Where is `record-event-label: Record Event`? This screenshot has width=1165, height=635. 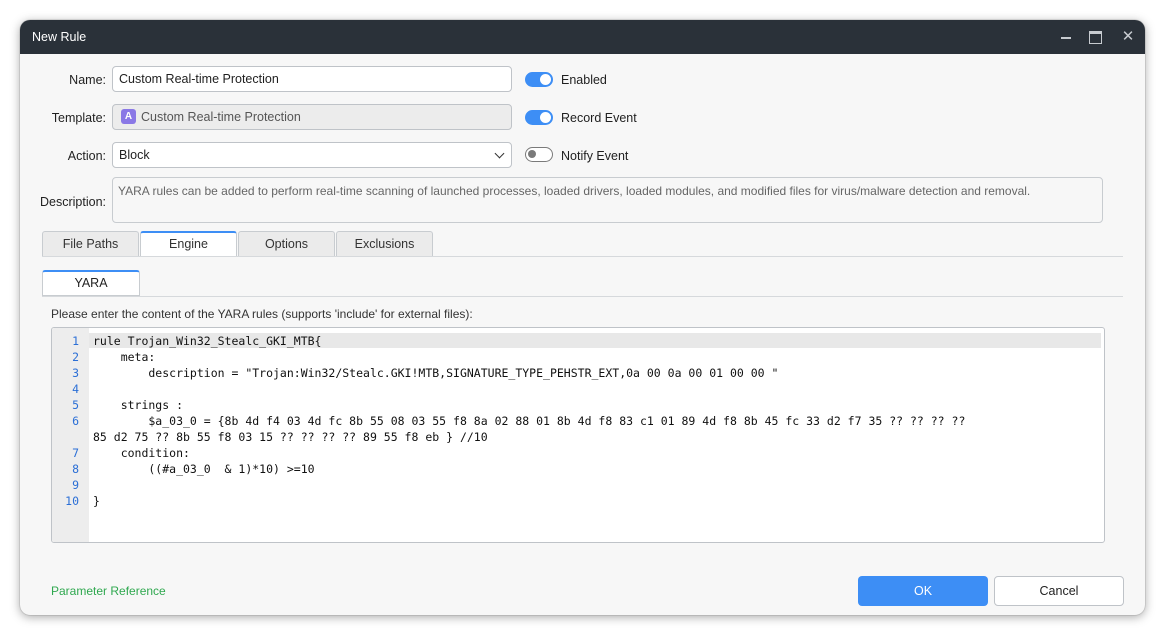
record-event-label: Record Event is located at coordinates (599, 118).